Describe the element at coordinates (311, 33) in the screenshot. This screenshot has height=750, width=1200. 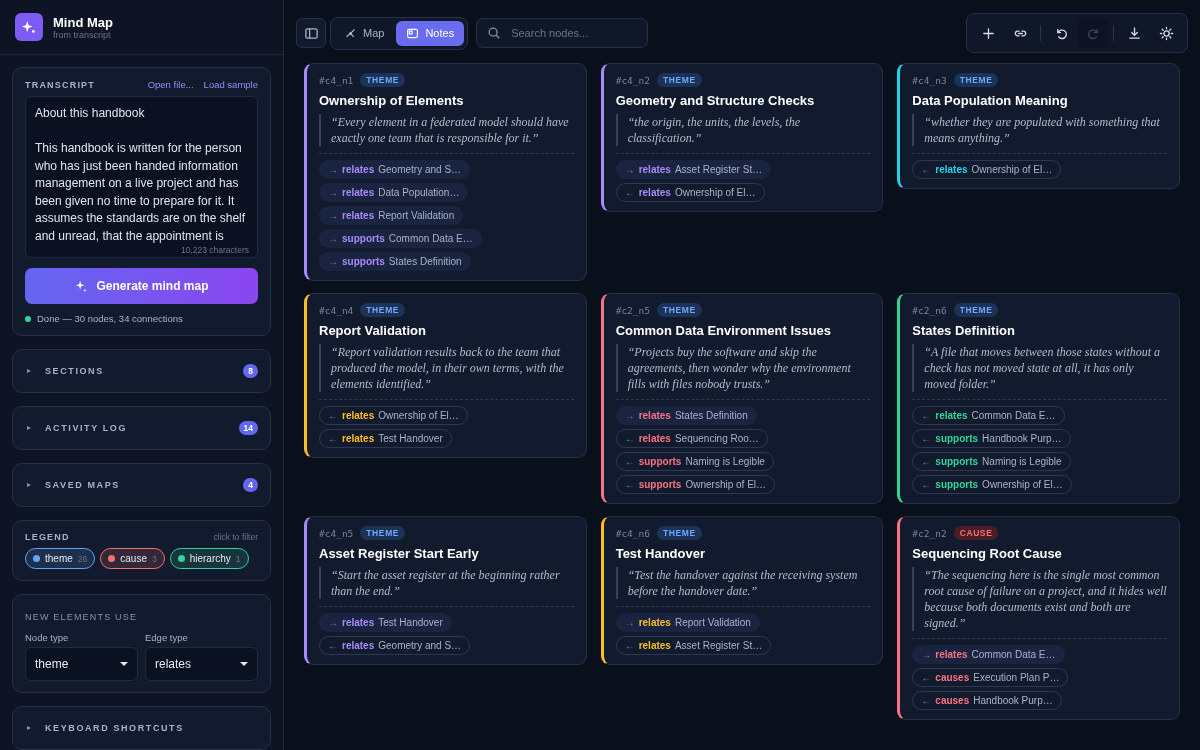
I see `sidebar-toggle-icon` at that location.